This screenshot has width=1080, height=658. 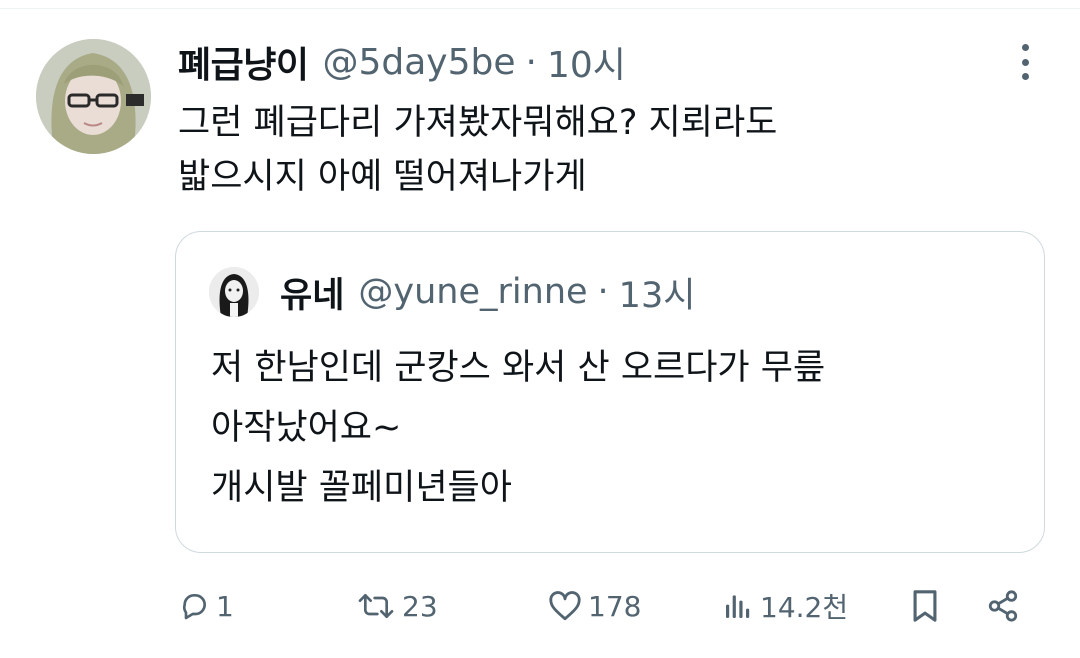 I want to click on retweet-button: 23, so click(x=397, y=606).